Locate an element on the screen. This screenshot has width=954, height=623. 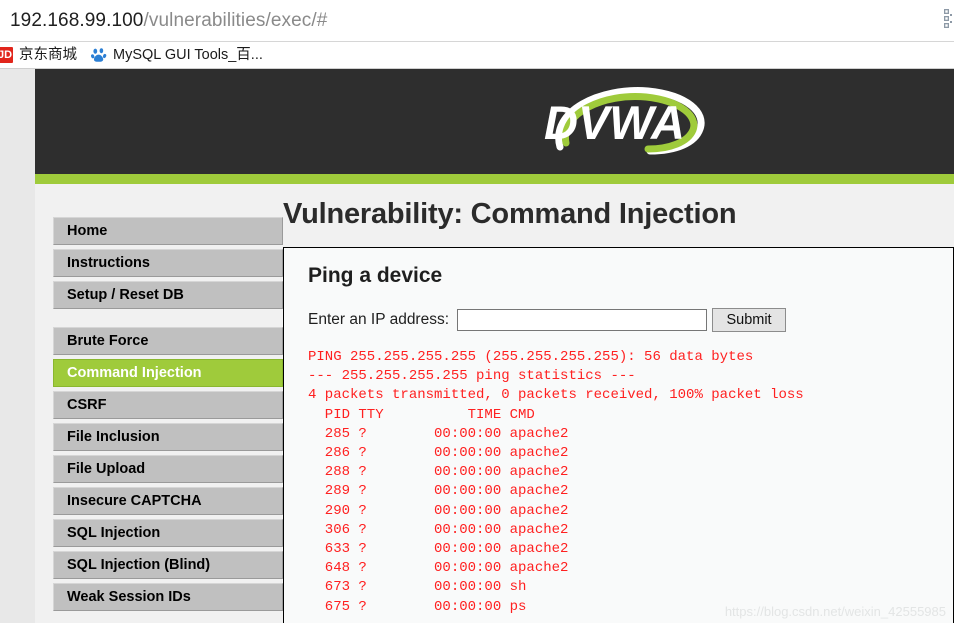
sidebar-item-file-upload: File Upload is located at coordinates (168, 469).